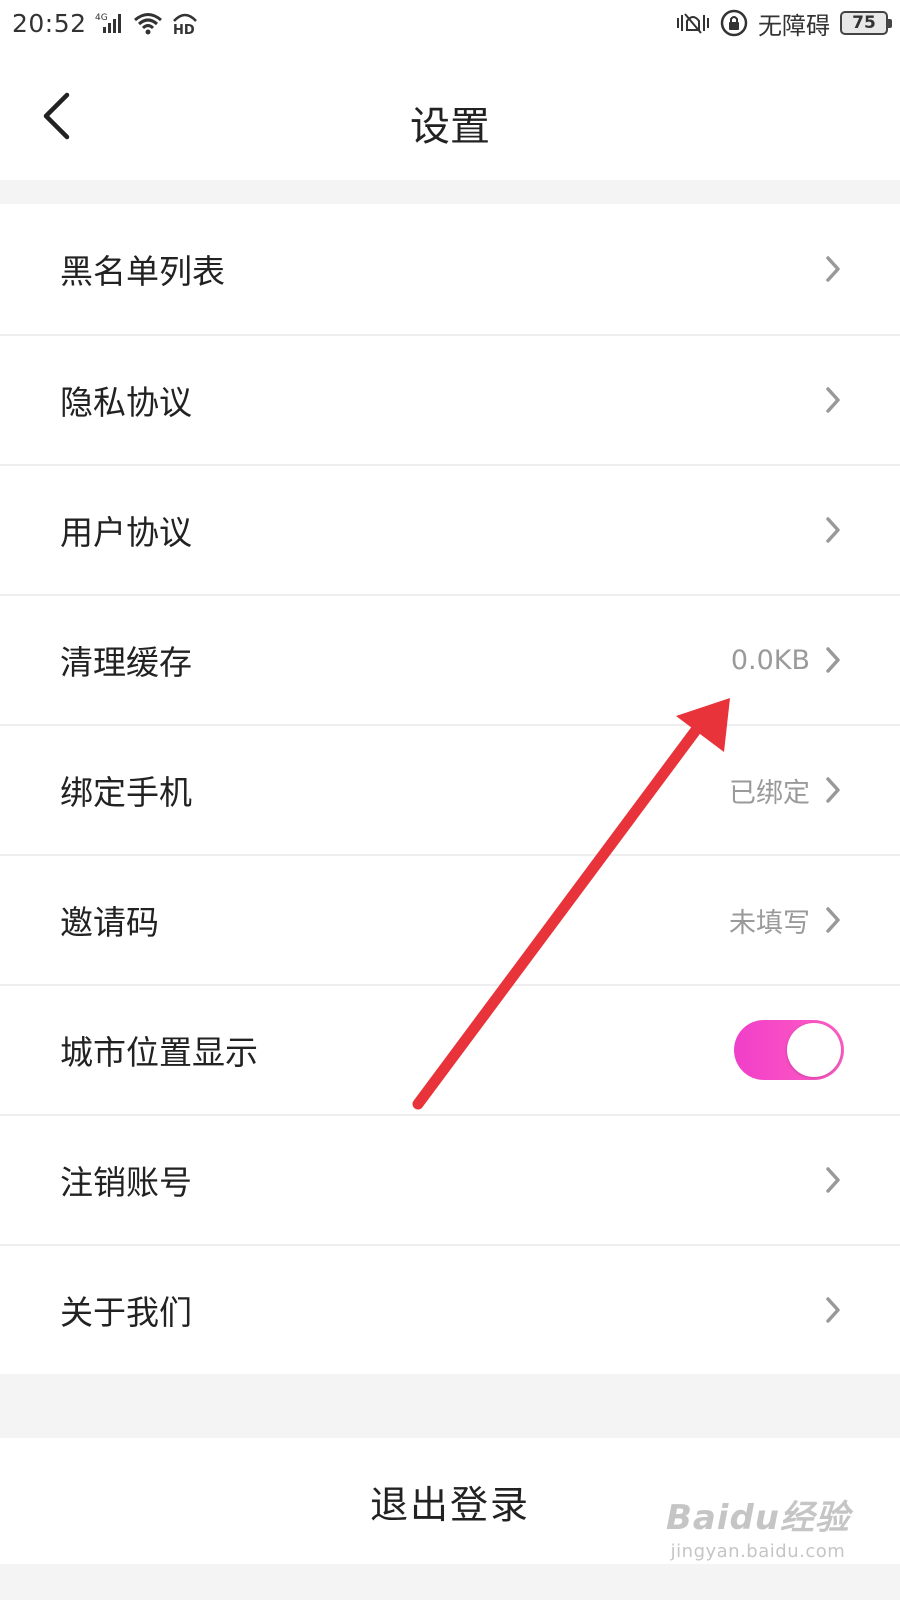 The width and height of the screenshot is (900, 1600). Describe the element at coordinates (126, 1312) in the screenshot. I see `settings-item-label: 关于我们` at that location.